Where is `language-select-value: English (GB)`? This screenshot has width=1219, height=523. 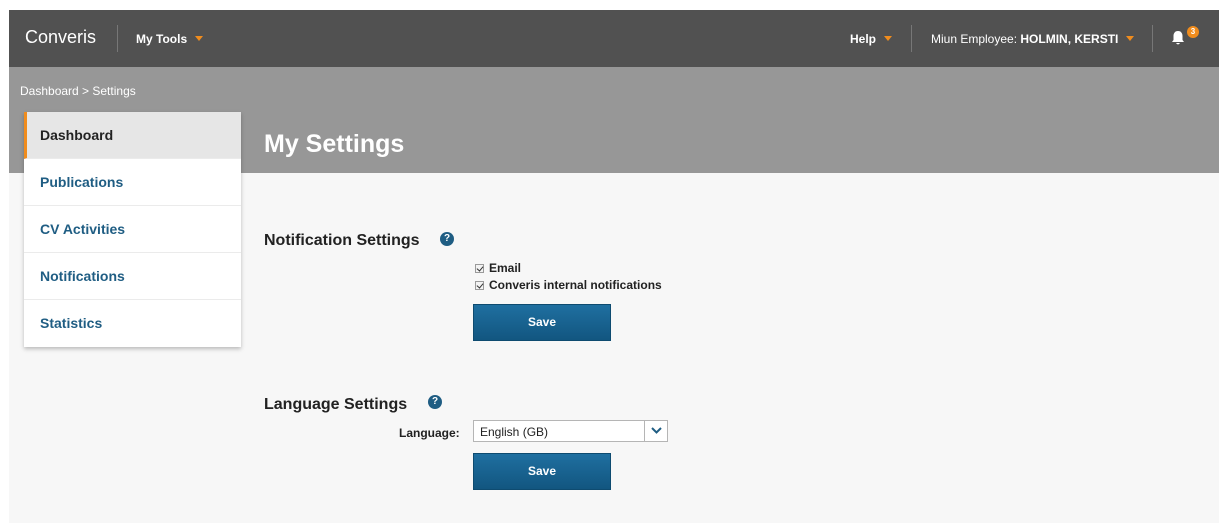
language-select-value: English (GB) is located at coordinates (514, 432).